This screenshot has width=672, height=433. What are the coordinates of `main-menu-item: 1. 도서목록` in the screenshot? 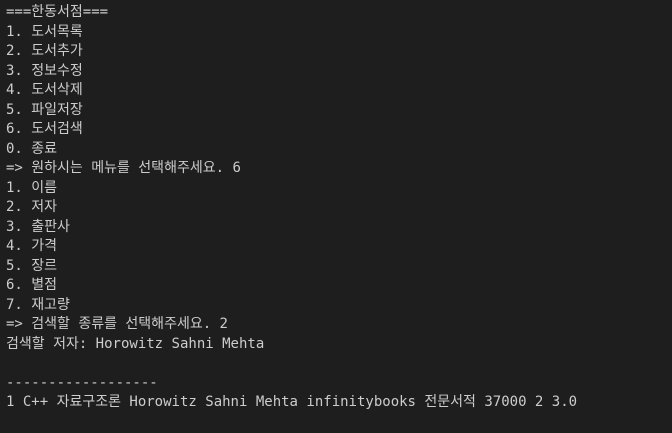 It's located at (44, 31).